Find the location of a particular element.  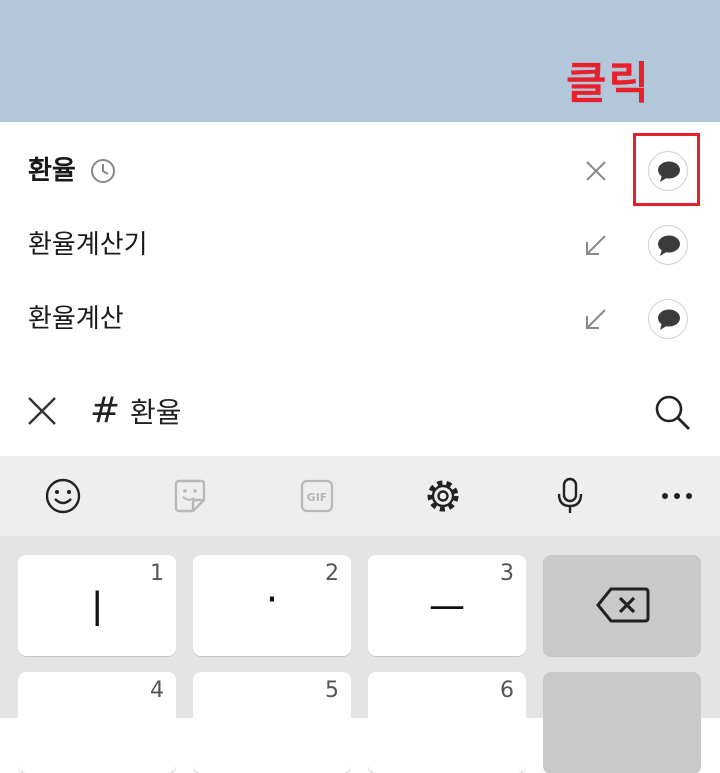

clock-icon is located at coordinates (103, 171).